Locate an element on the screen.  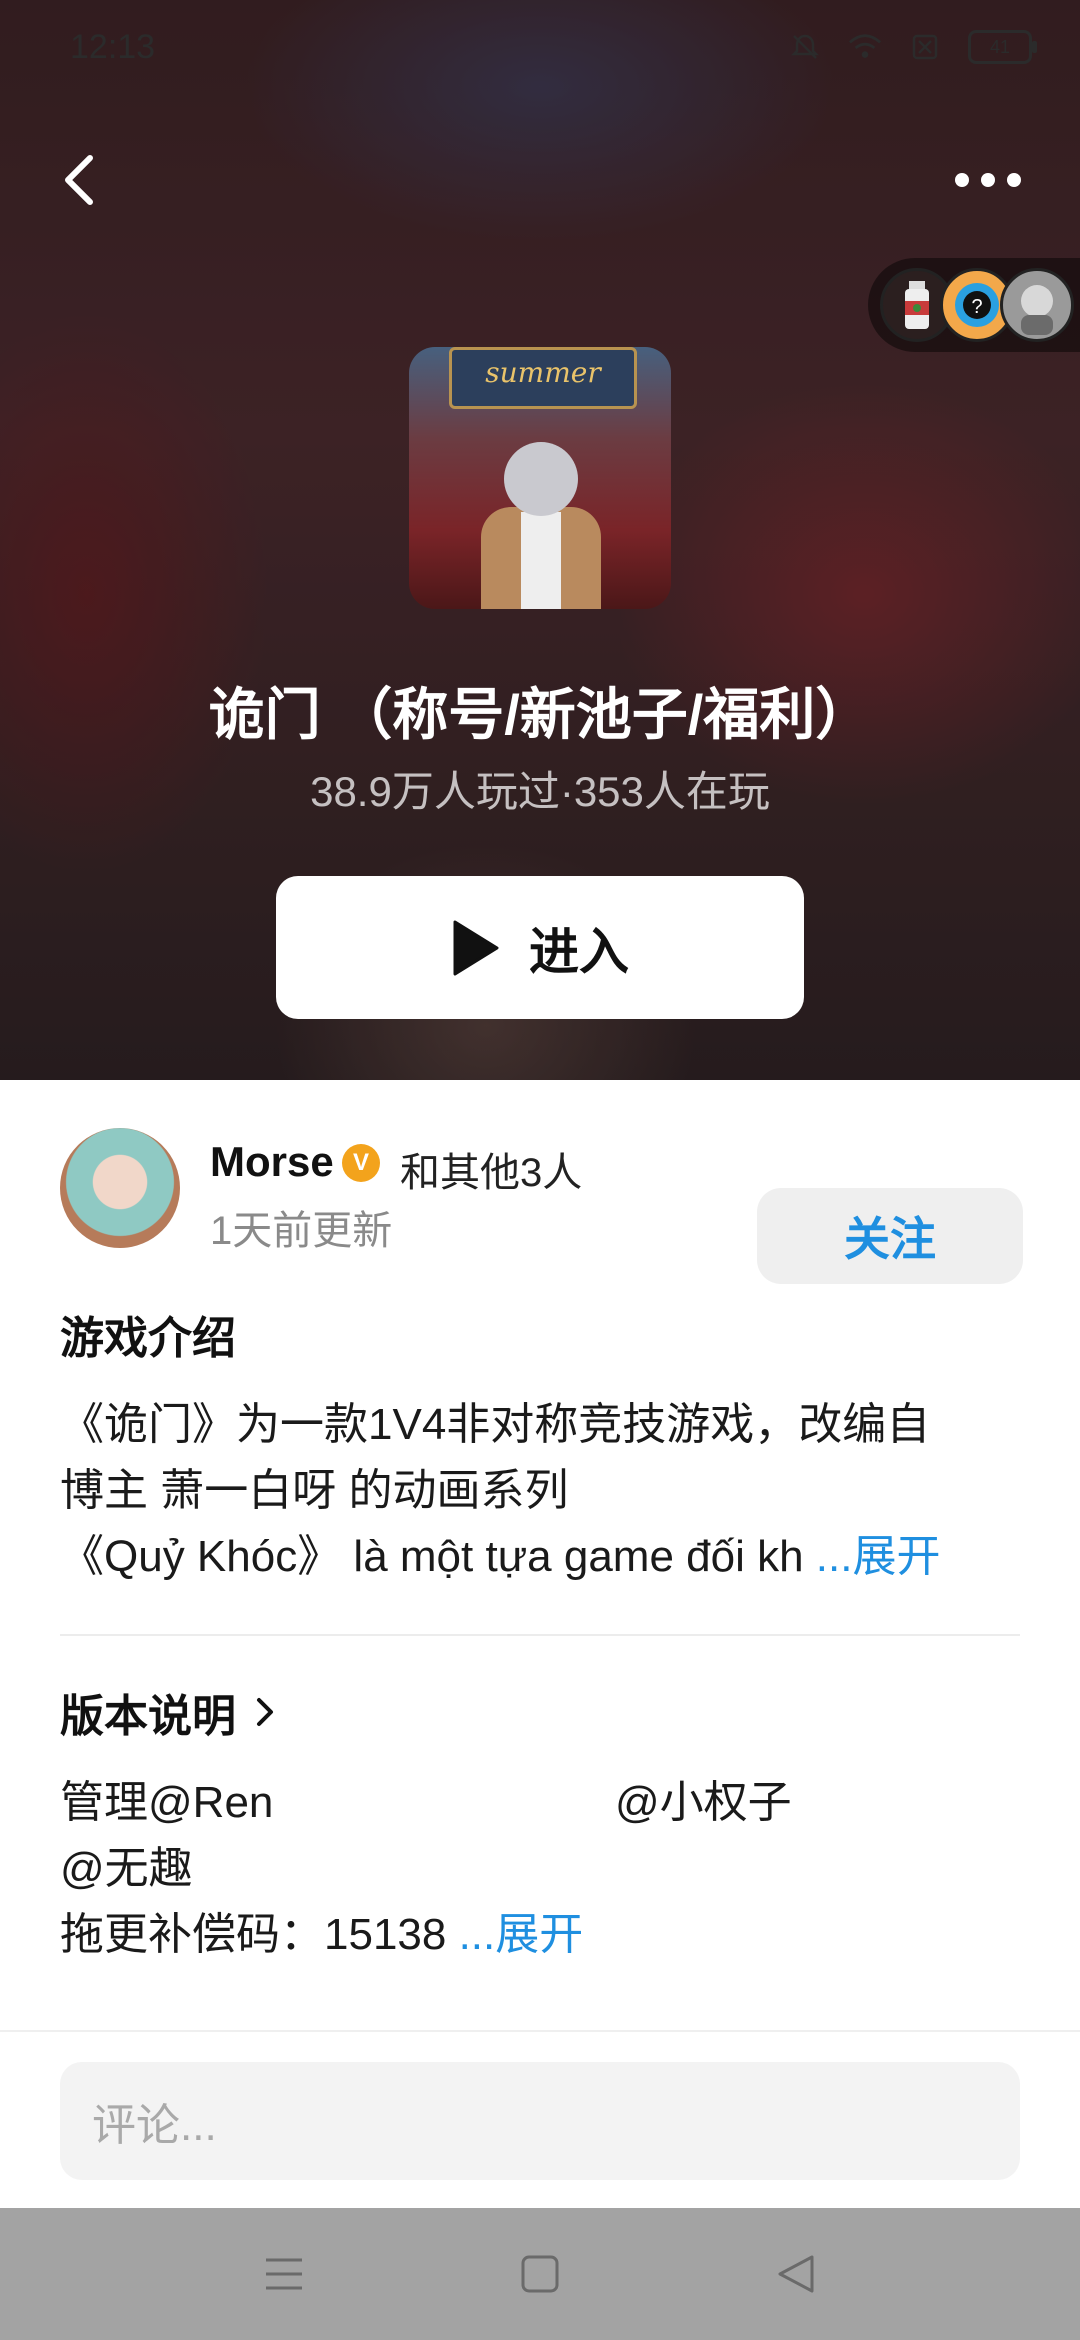
enter-button: 进入 is located at coordinates (540, 947).